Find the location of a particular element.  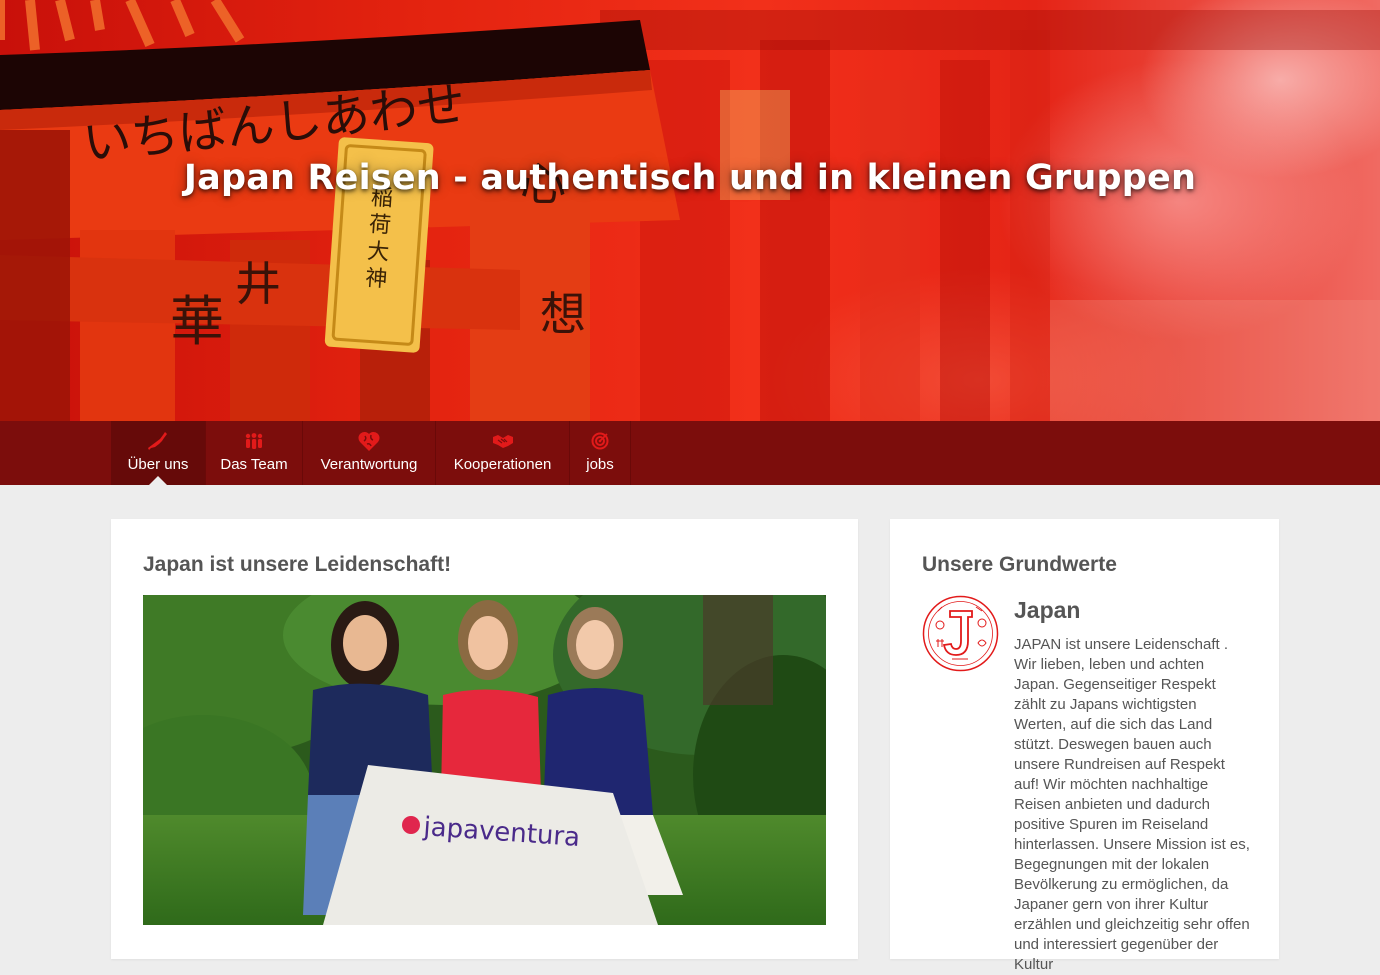

sidebar-title: Unsere Grundwerte is located at coordinates (1019, 564).